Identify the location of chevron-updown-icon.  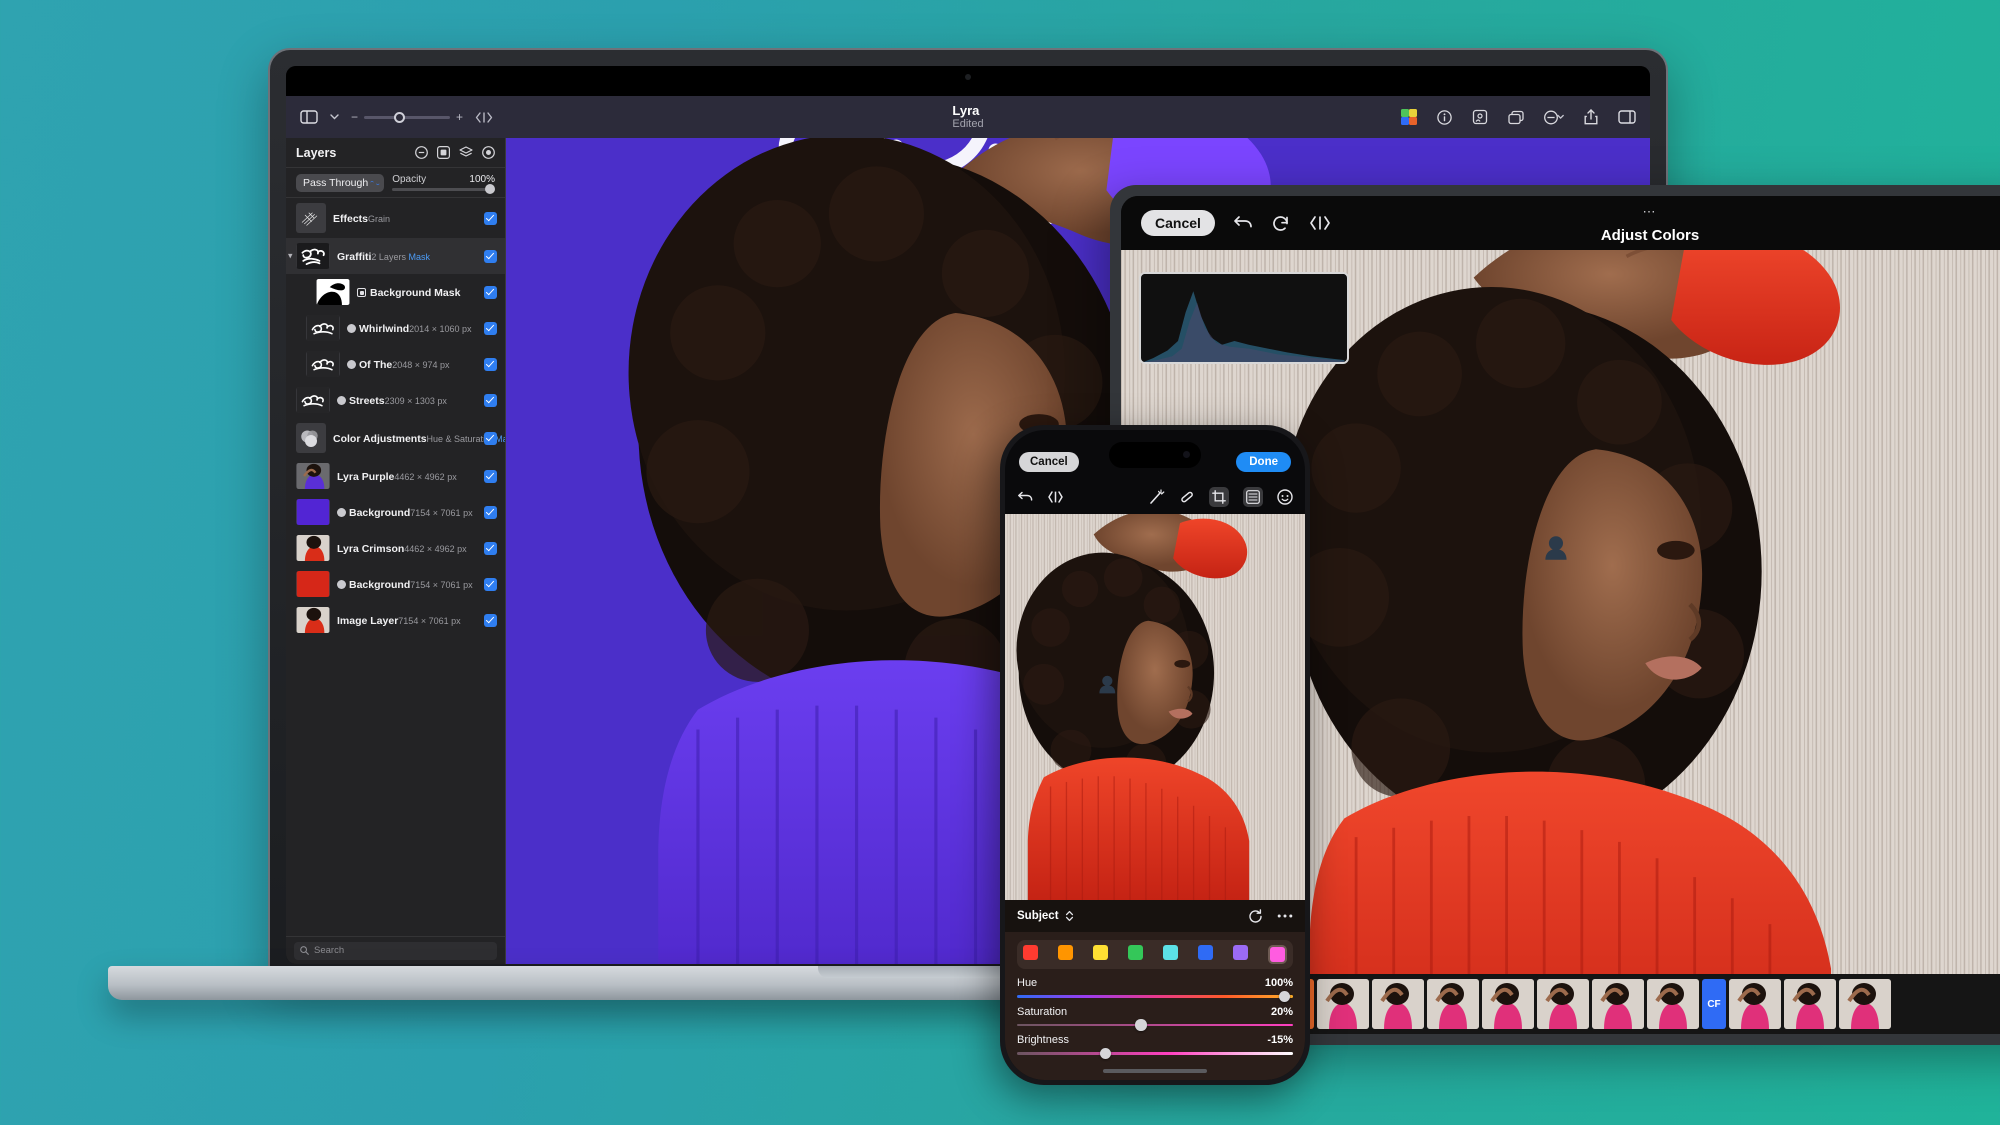
(1069, 916).